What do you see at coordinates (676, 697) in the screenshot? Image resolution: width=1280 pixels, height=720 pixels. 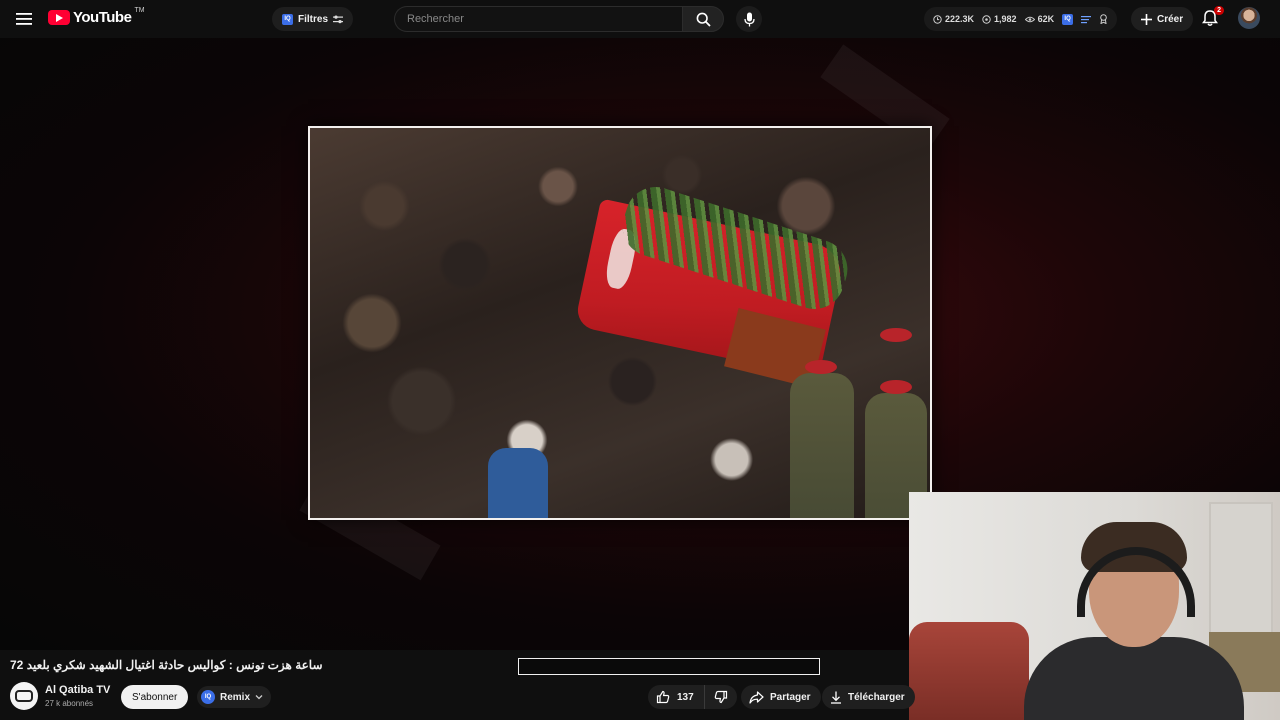 I see `like-button: 137` at bounding box center [676, 697].